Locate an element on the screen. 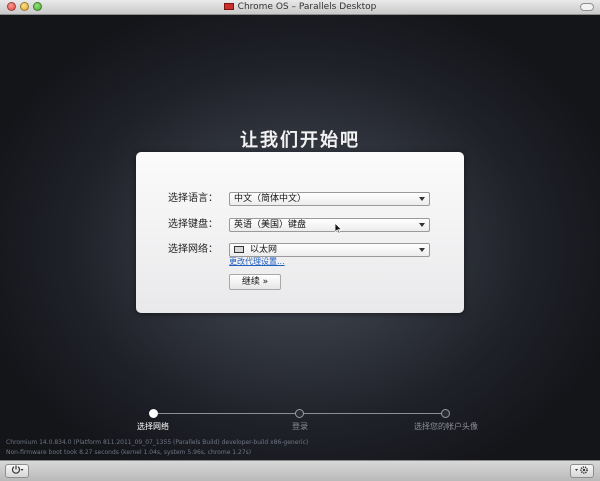 This screenshot has width=600, height=481. step-label-avatar: 选择您的帐户头像 is located at coordinates (446, 426).